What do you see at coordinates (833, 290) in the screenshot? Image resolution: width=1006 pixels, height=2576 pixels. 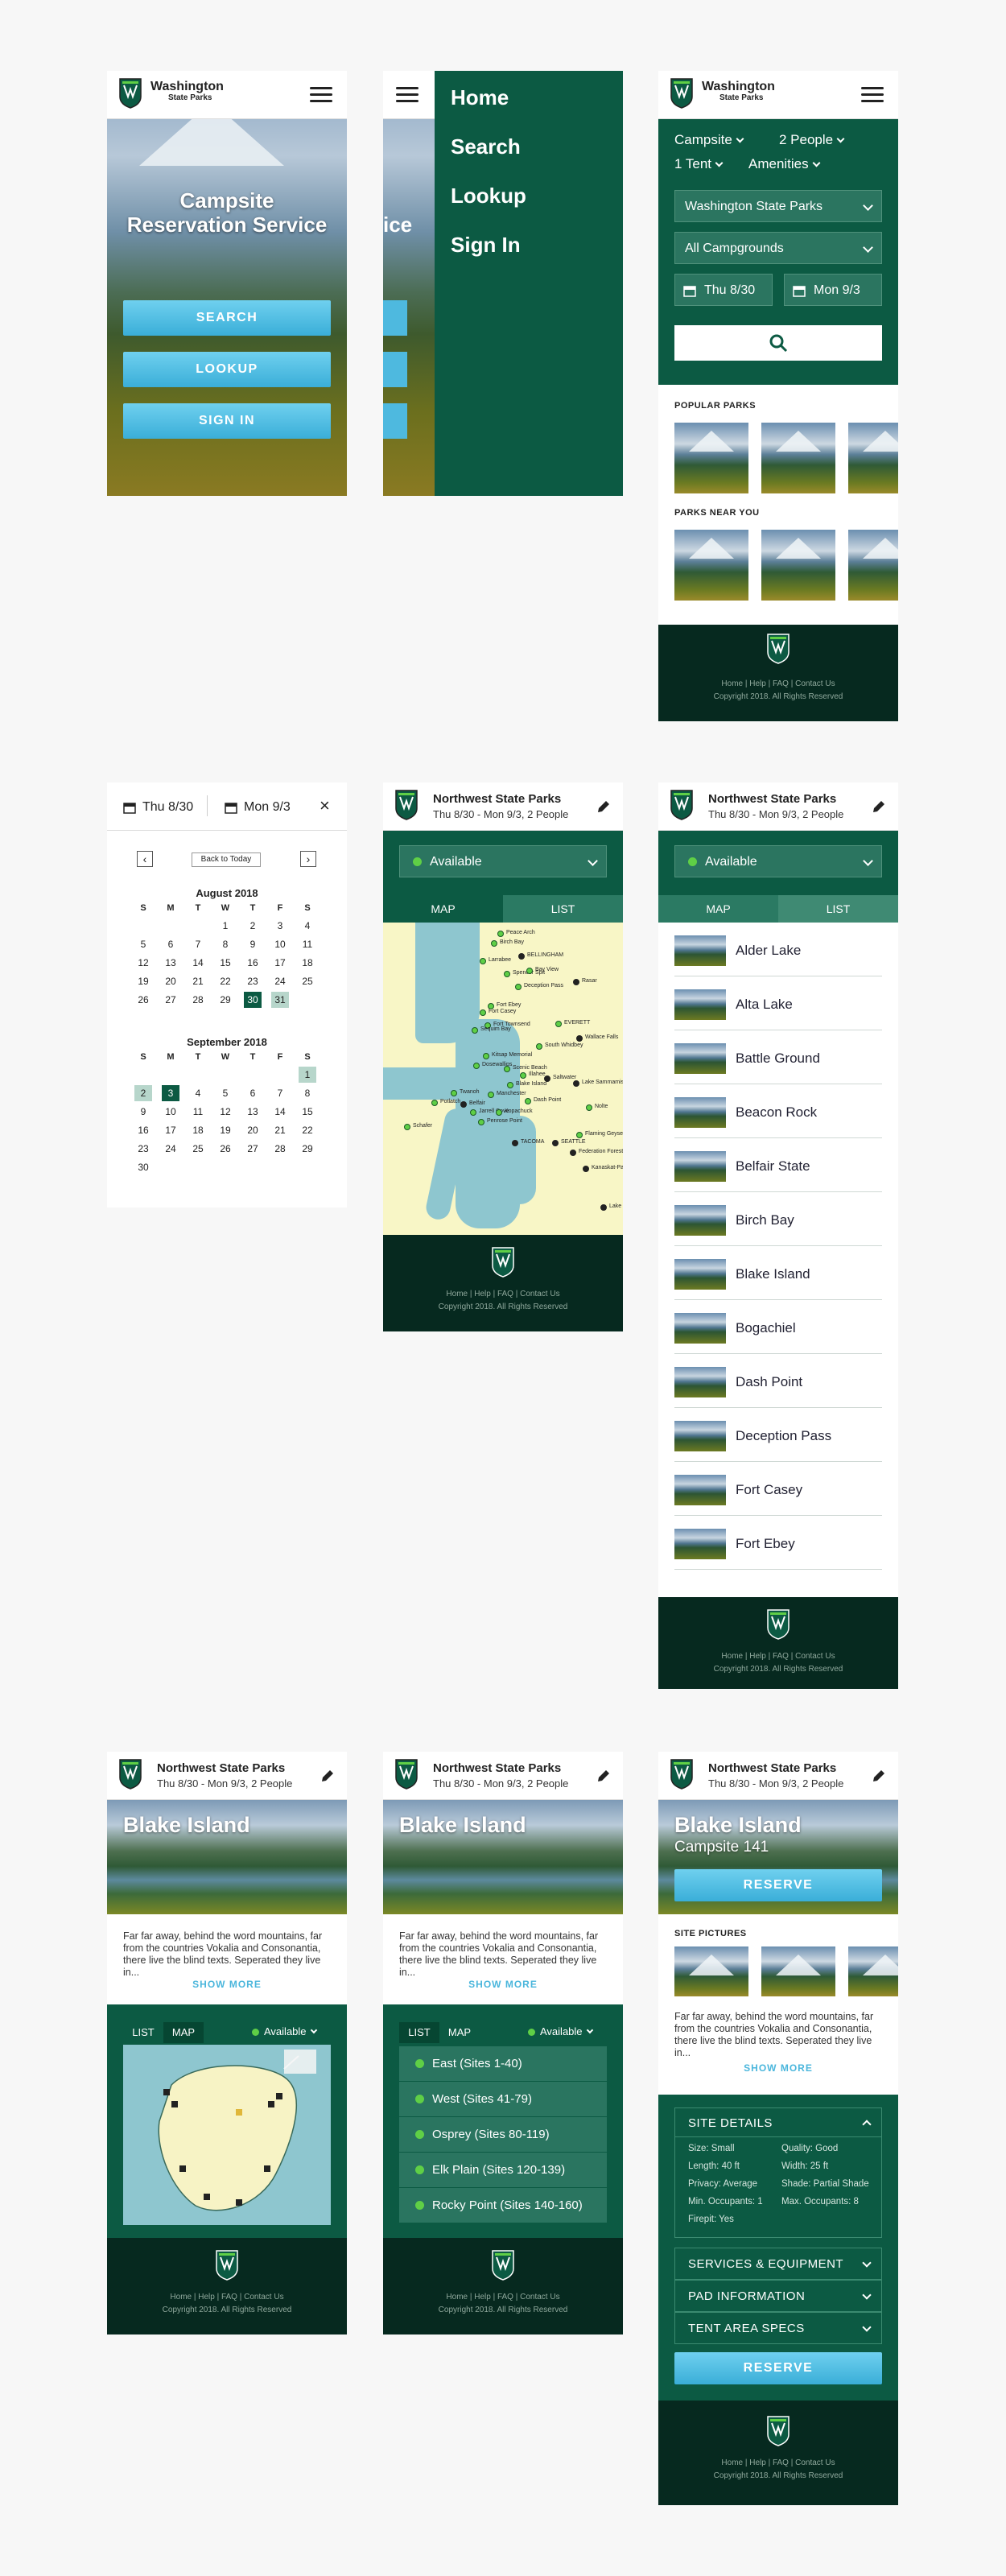 I see `date-out-field: Mon 9/3` at bounding box center [833, 290].